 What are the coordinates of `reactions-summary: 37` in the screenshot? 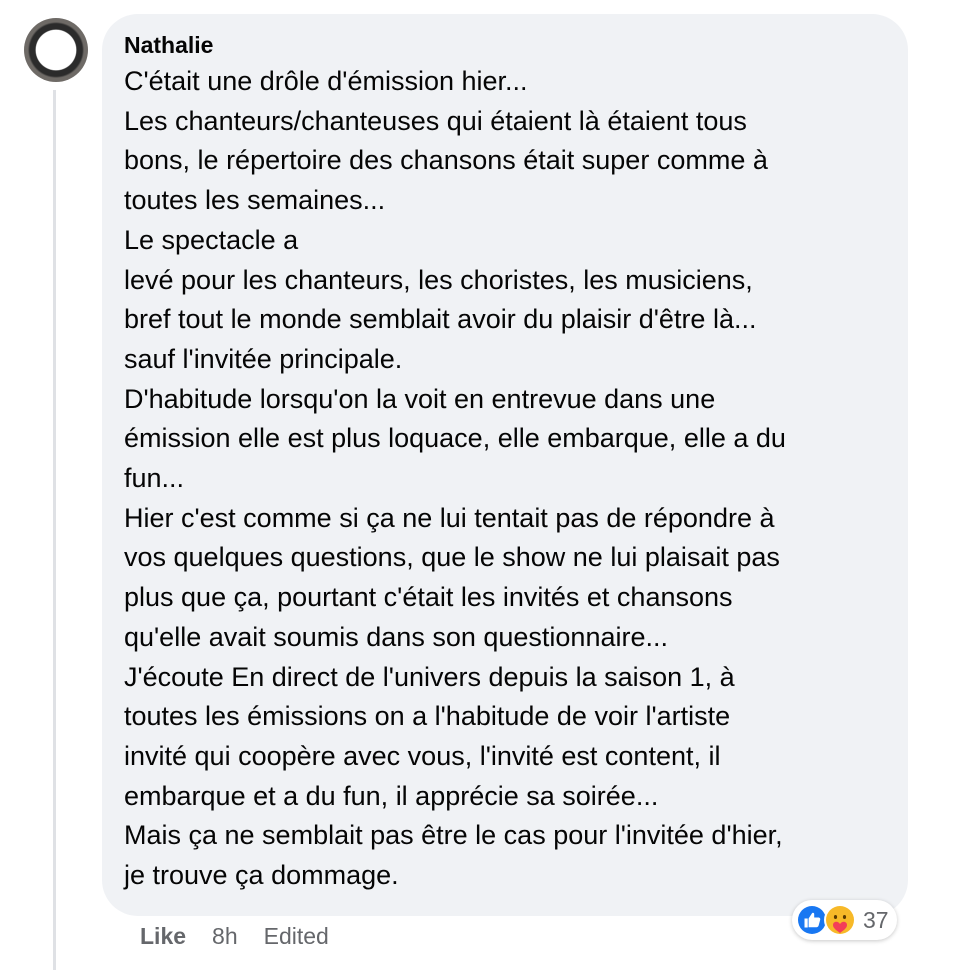 It's located at (844, 920).